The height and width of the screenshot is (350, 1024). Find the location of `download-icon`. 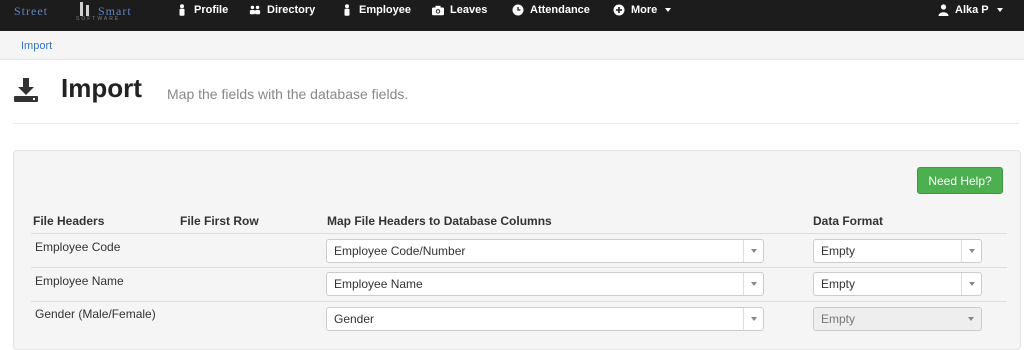

download-icon is located at coordinates (26, 90).